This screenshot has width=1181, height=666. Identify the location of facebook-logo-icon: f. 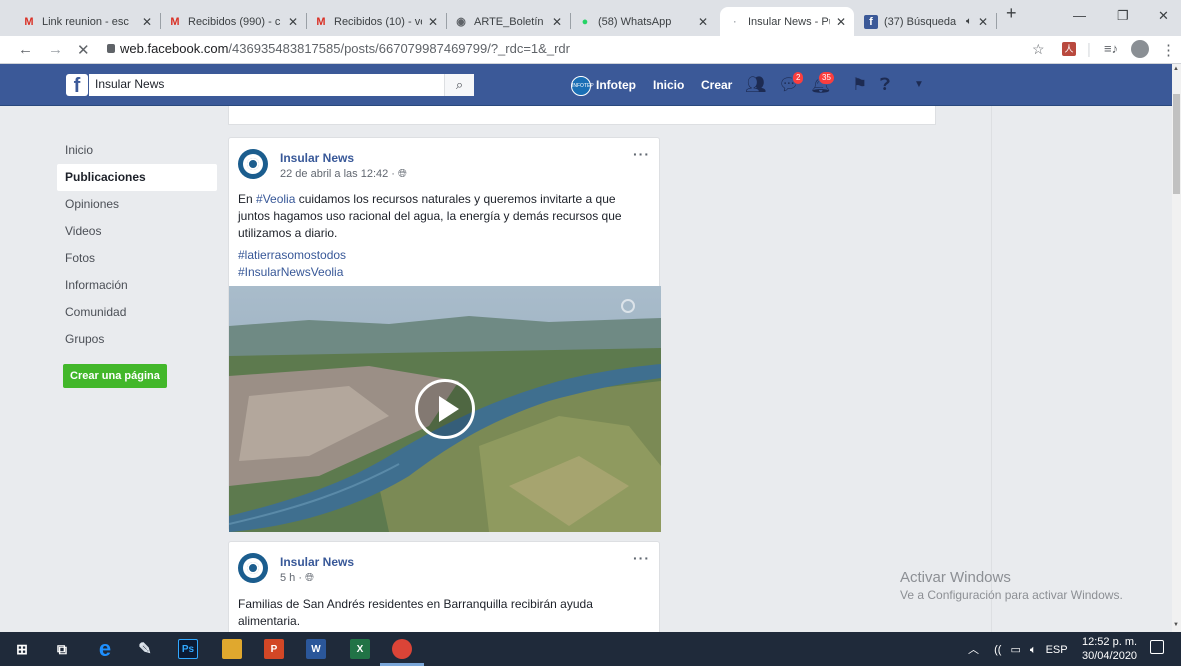
(77, 85).